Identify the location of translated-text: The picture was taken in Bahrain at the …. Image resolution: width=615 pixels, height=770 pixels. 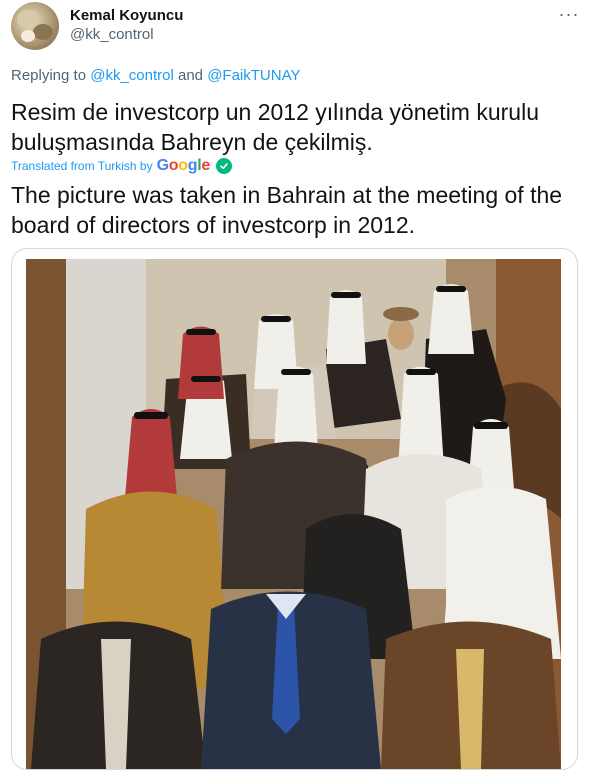
(287, 210).